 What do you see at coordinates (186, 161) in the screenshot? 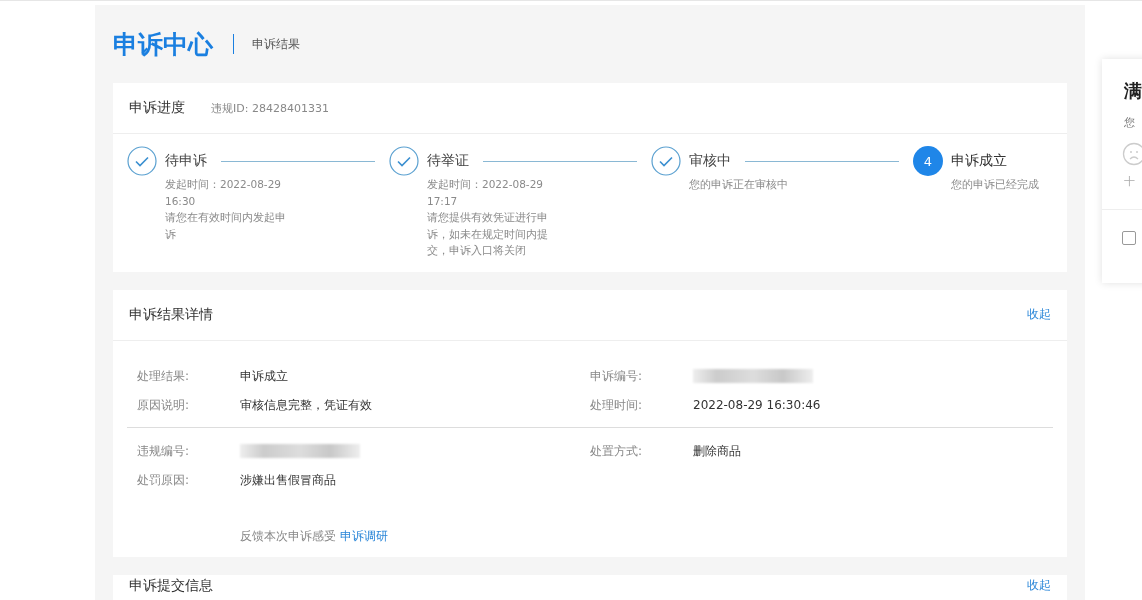
I see `step-title: 待申诉` at bounding box center [186, 161].